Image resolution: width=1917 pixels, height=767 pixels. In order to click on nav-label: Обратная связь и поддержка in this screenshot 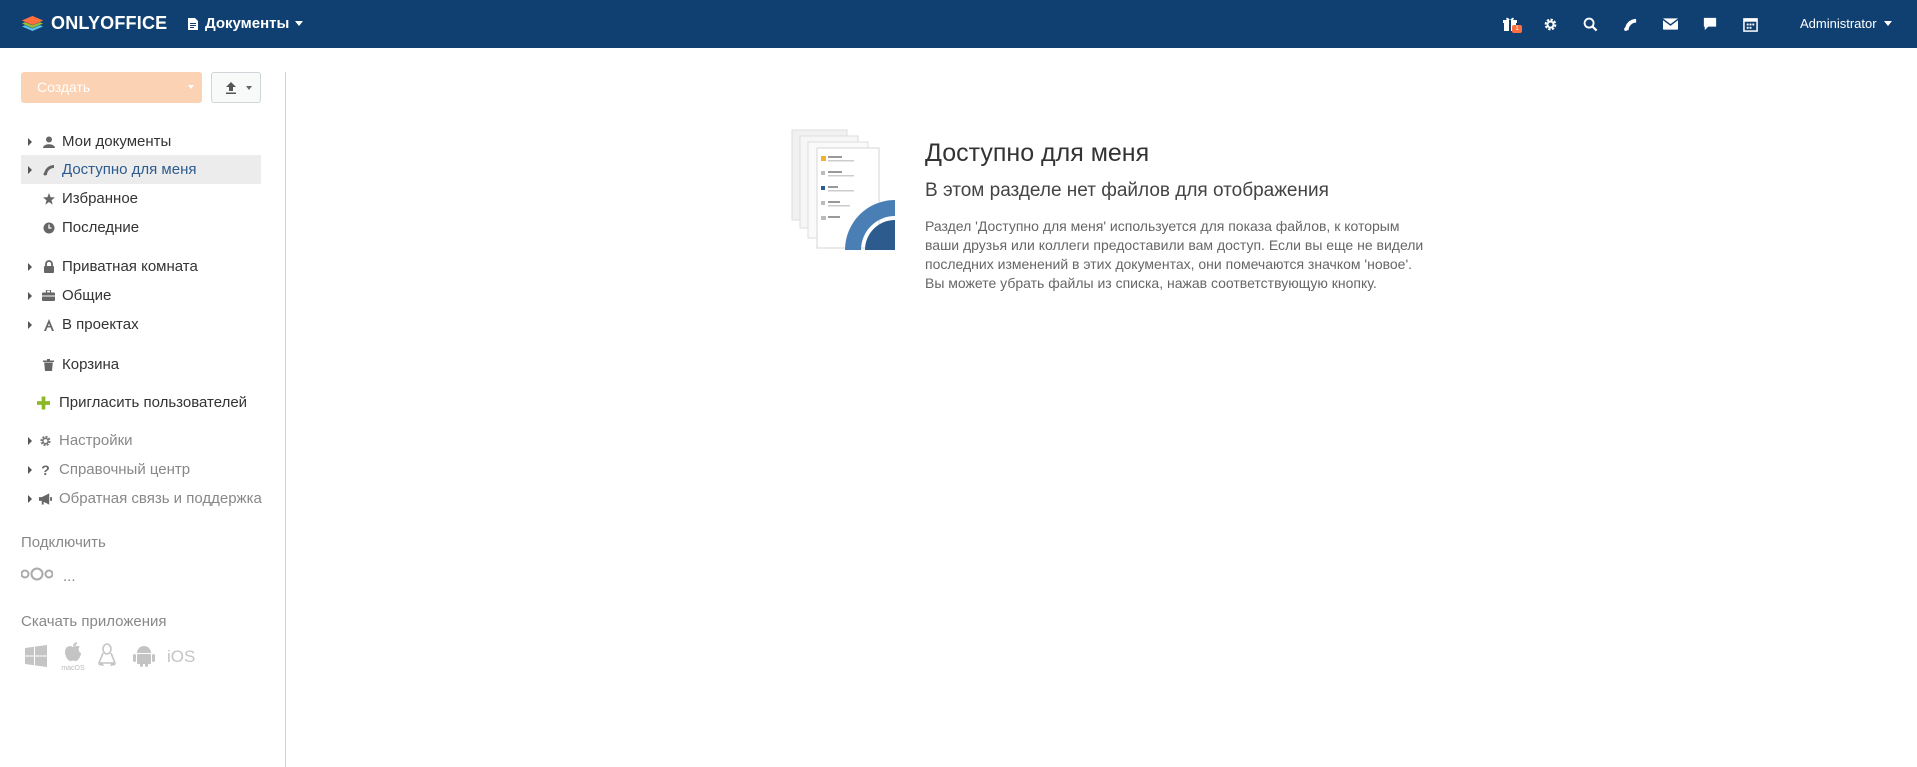, I will do `click(160, 498)`.